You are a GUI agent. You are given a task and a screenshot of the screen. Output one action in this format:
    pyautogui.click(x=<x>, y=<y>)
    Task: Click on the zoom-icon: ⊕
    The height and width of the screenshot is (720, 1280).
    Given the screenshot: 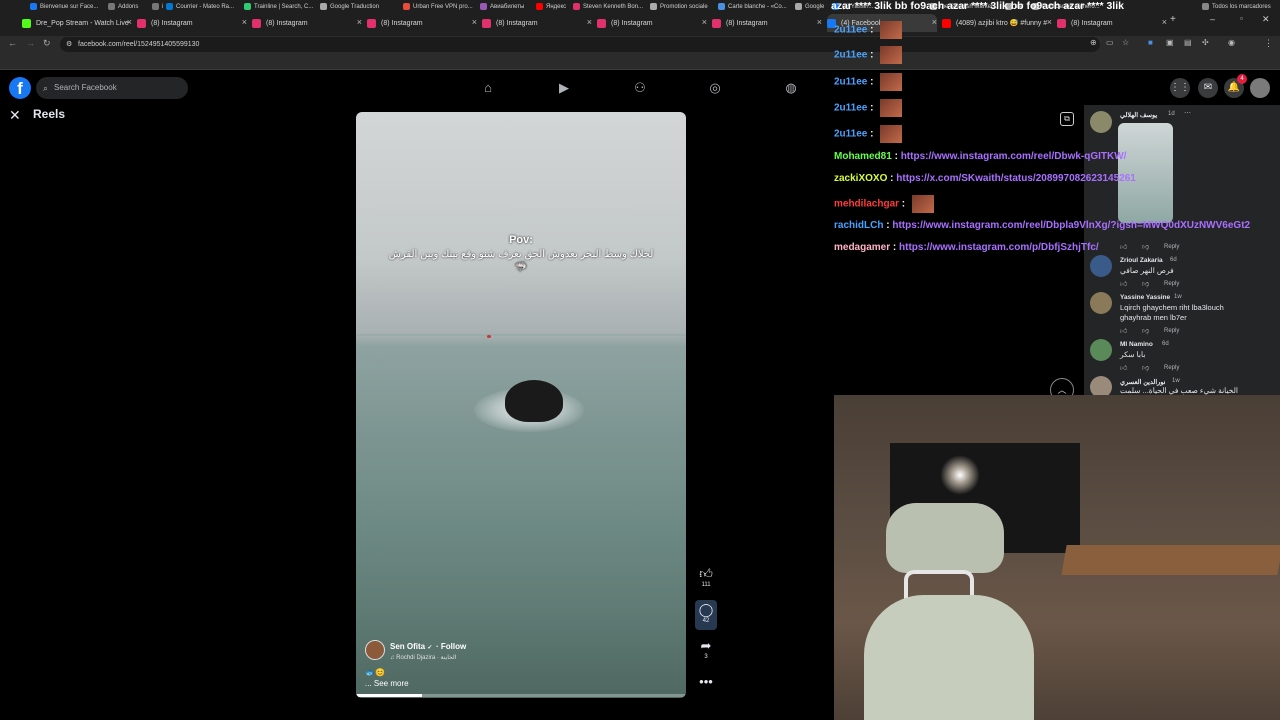 What is the action you would take?
    pyautogui.click(x=1093, y=42)
    